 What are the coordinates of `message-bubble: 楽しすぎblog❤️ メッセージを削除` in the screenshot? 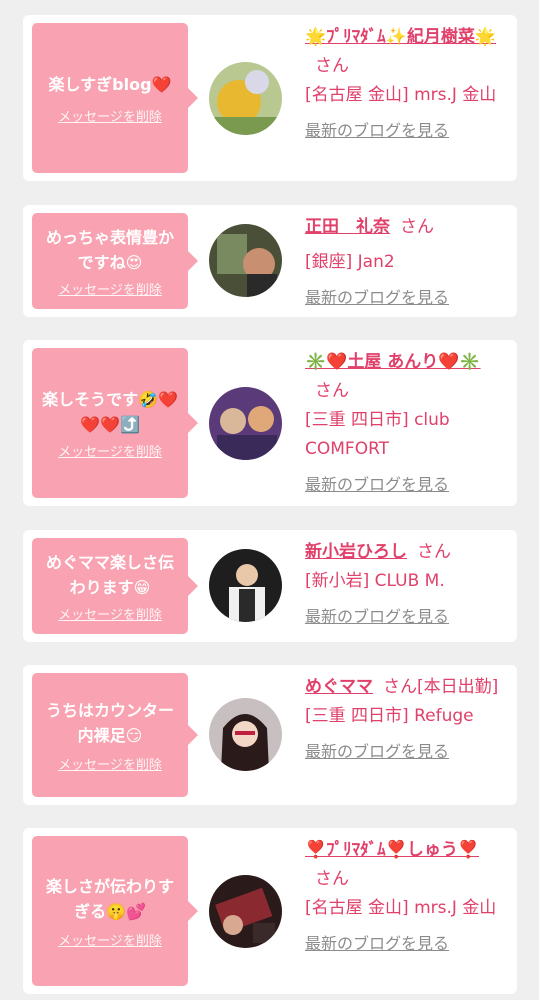 It's located at (115, 98).